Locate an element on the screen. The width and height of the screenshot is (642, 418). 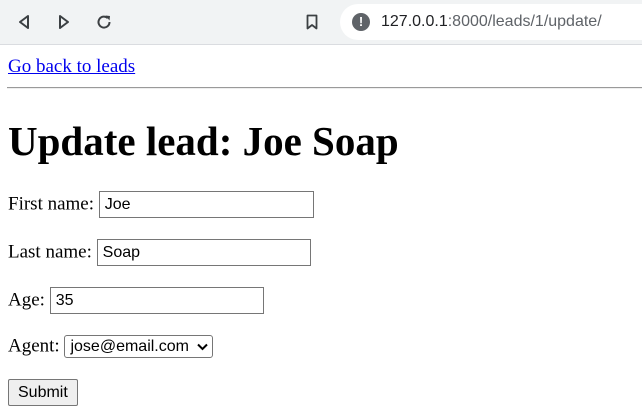
forward-icon is located at coordinates (64, 22).